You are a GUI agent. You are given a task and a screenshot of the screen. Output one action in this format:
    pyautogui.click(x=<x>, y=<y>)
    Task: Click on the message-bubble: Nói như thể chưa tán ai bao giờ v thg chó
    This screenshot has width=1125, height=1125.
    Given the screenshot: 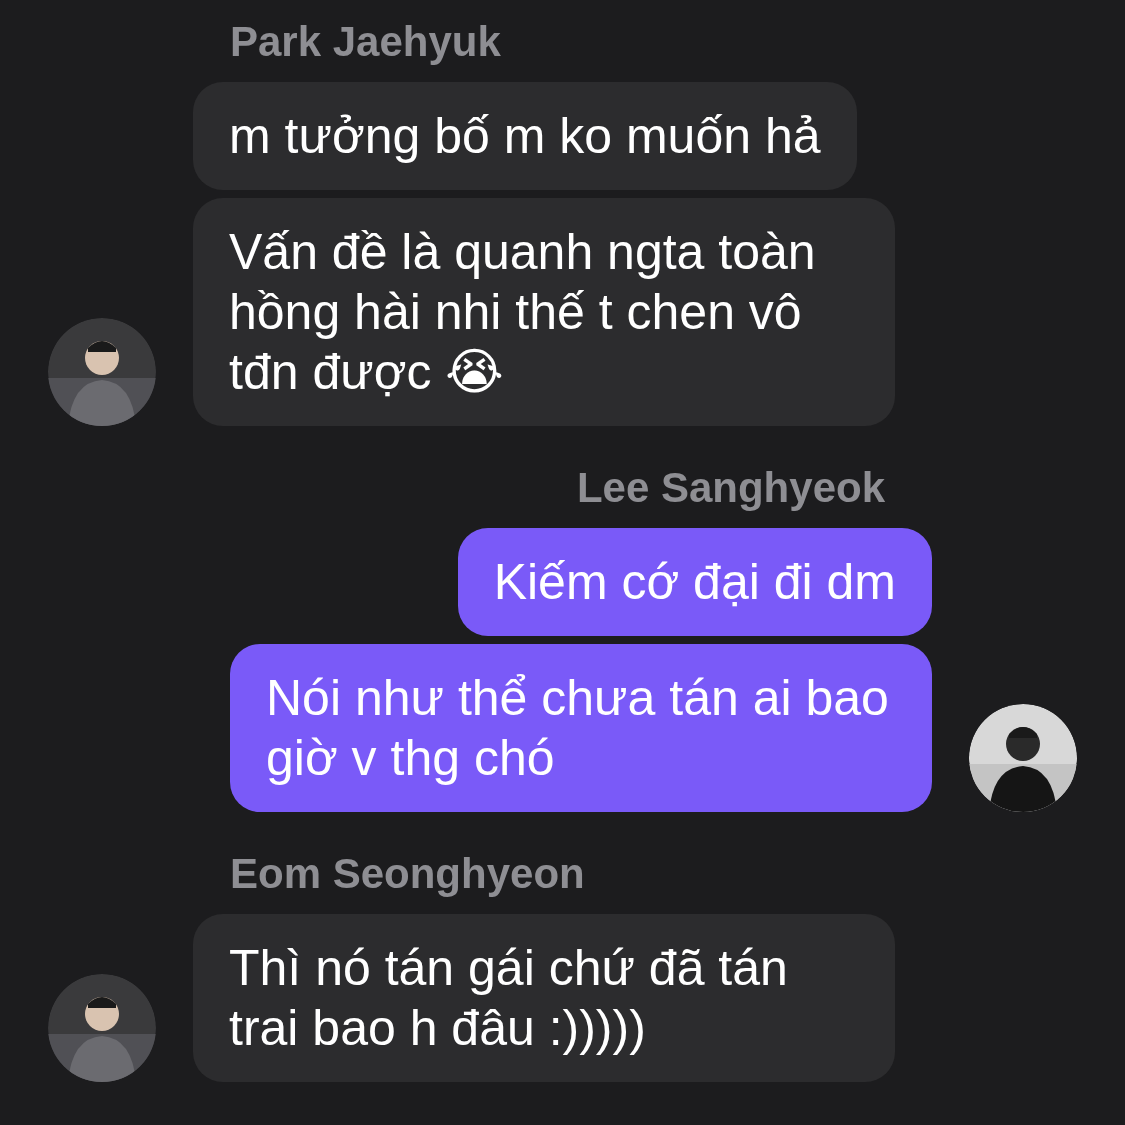 What is the action you would take?
    pyautogui.click(x=581, y=728)
    